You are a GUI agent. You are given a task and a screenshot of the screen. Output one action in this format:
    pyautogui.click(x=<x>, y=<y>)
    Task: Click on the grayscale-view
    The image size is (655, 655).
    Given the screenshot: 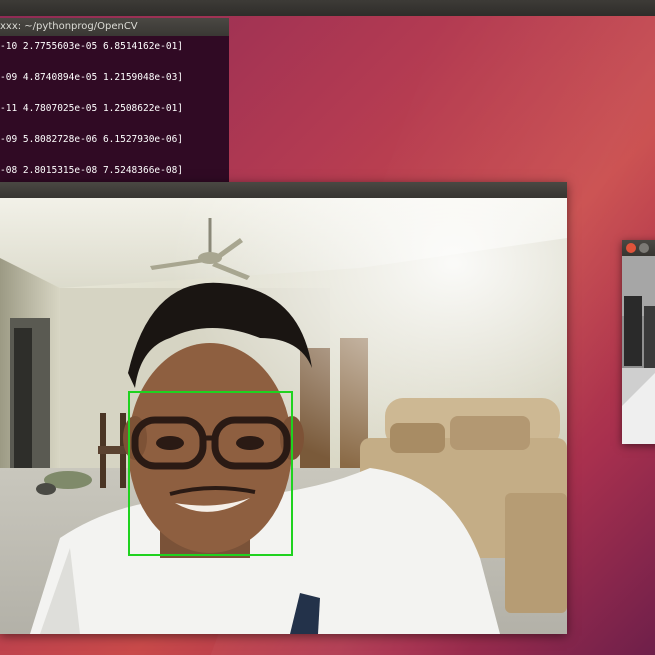 What is the action you would take?
    pyautogui.click(x=638, y=350)
    